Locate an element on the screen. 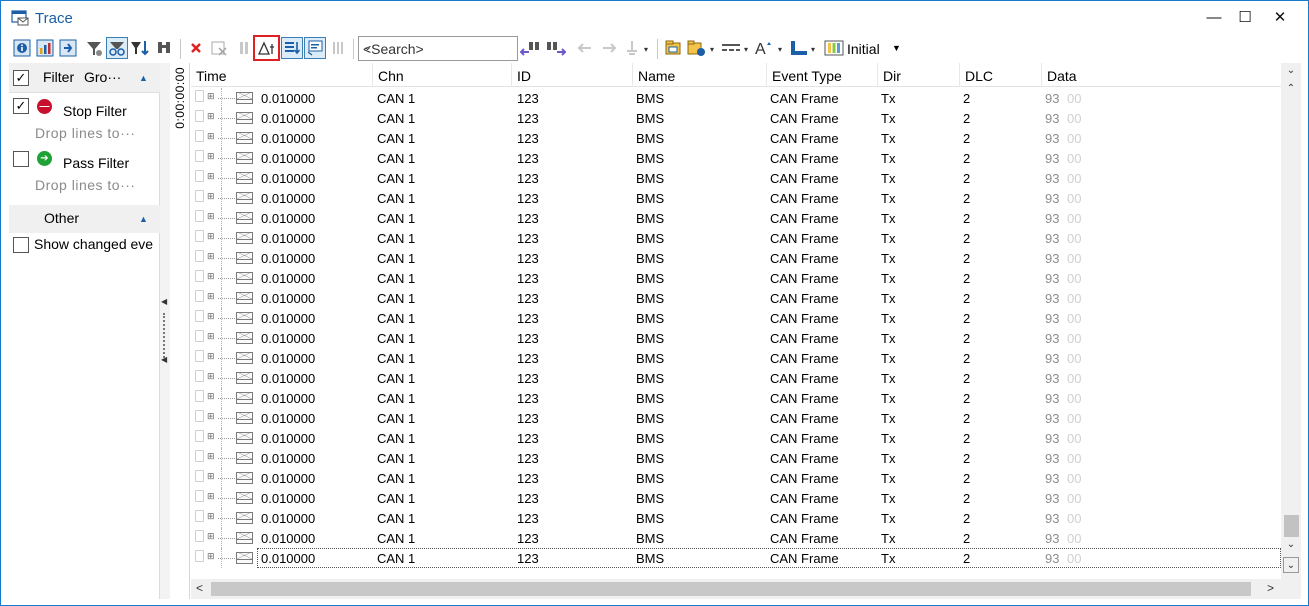 The width and height of the screenshot is (1309, 606). chevron-down-icon: ⌄ is located at coordinates (438, 46).